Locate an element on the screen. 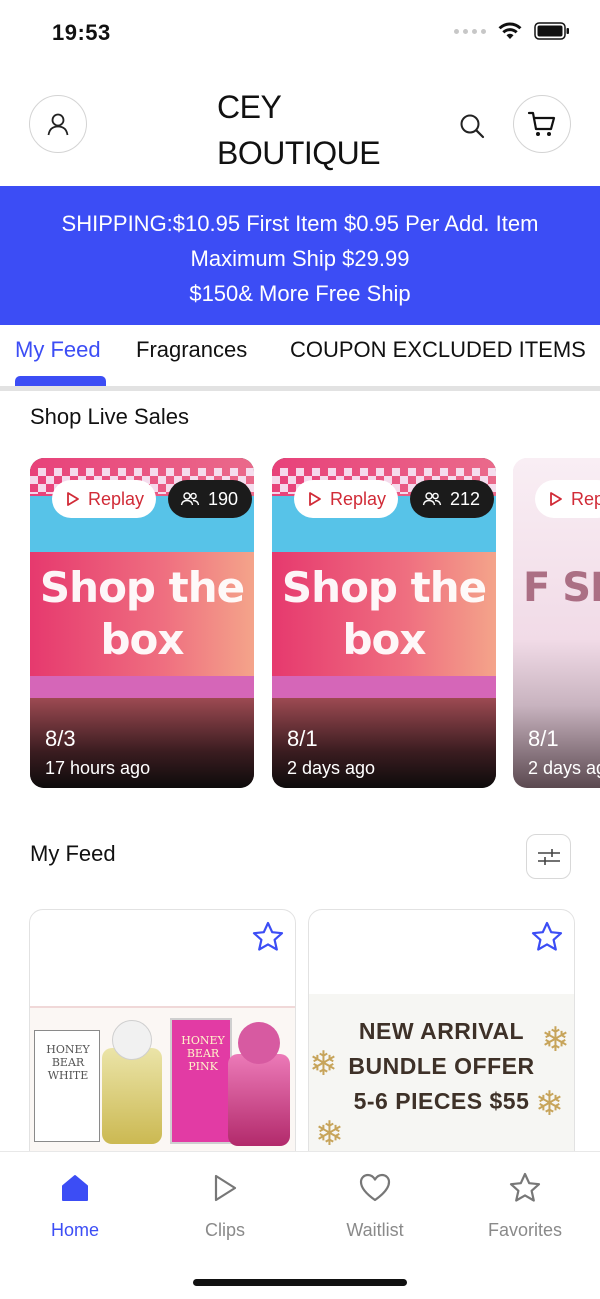 Image resolution: width=600 pixels, height=1299 pixels. card-headline: F SHI is located at coordinates (561, 588).